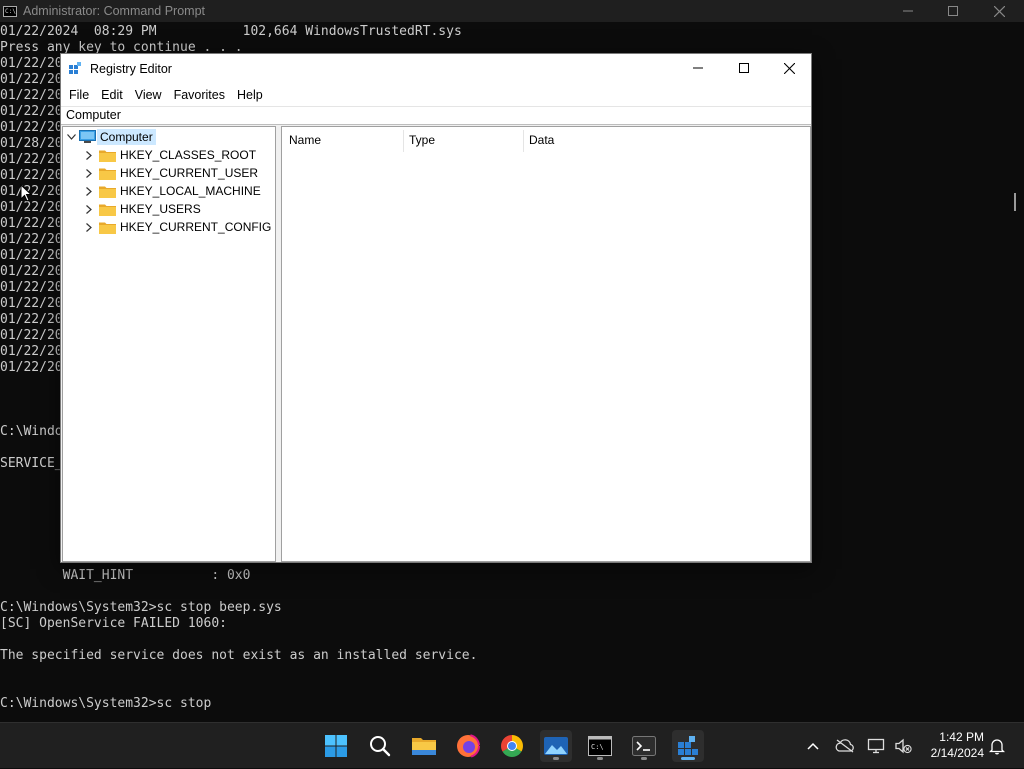 The width and height of the screenshot is (1024, 769). I want to click on volume-muted-icon, so click(903, 746).